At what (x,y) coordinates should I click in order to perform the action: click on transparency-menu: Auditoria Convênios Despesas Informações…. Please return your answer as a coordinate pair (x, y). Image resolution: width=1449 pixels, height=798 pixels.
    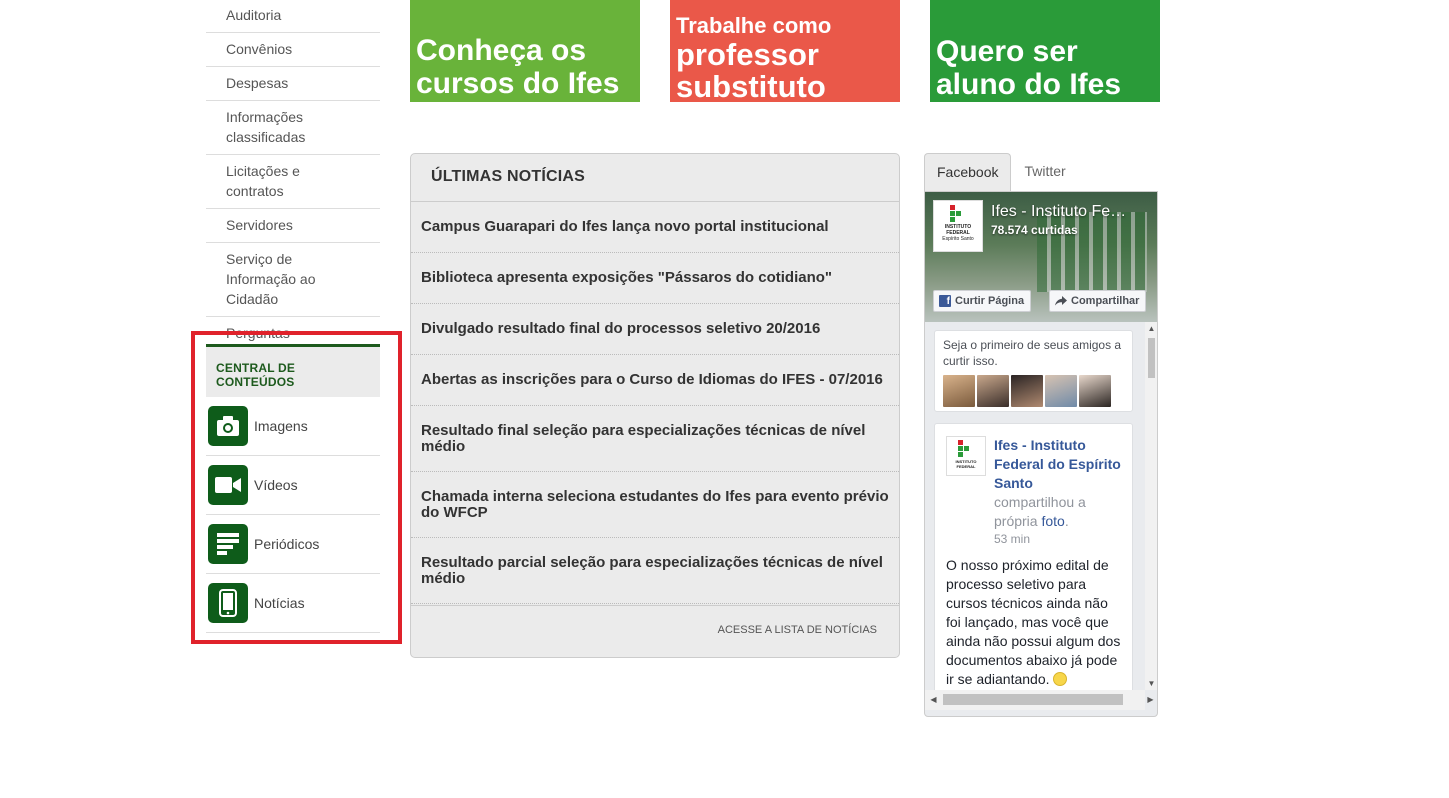
    Looking at the image, I should click on (293, 185).